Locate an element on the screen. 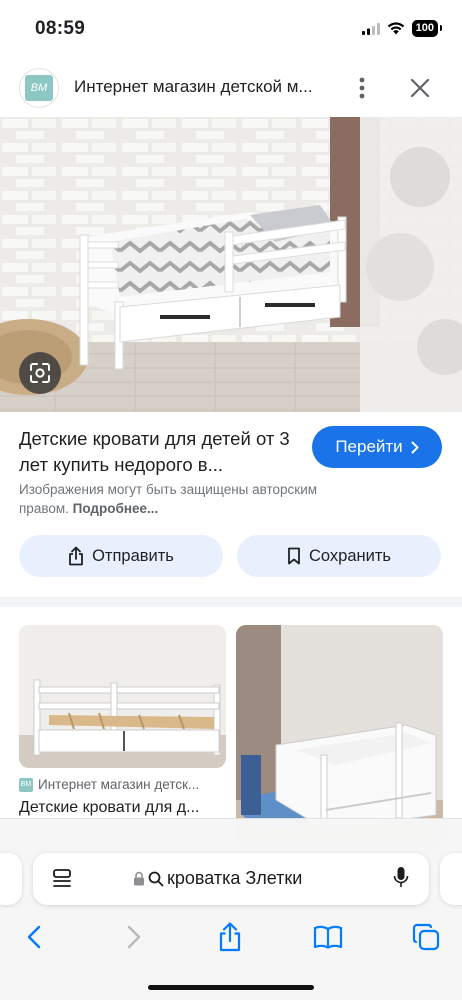  home-indicator is located at coordinates (231, 987).